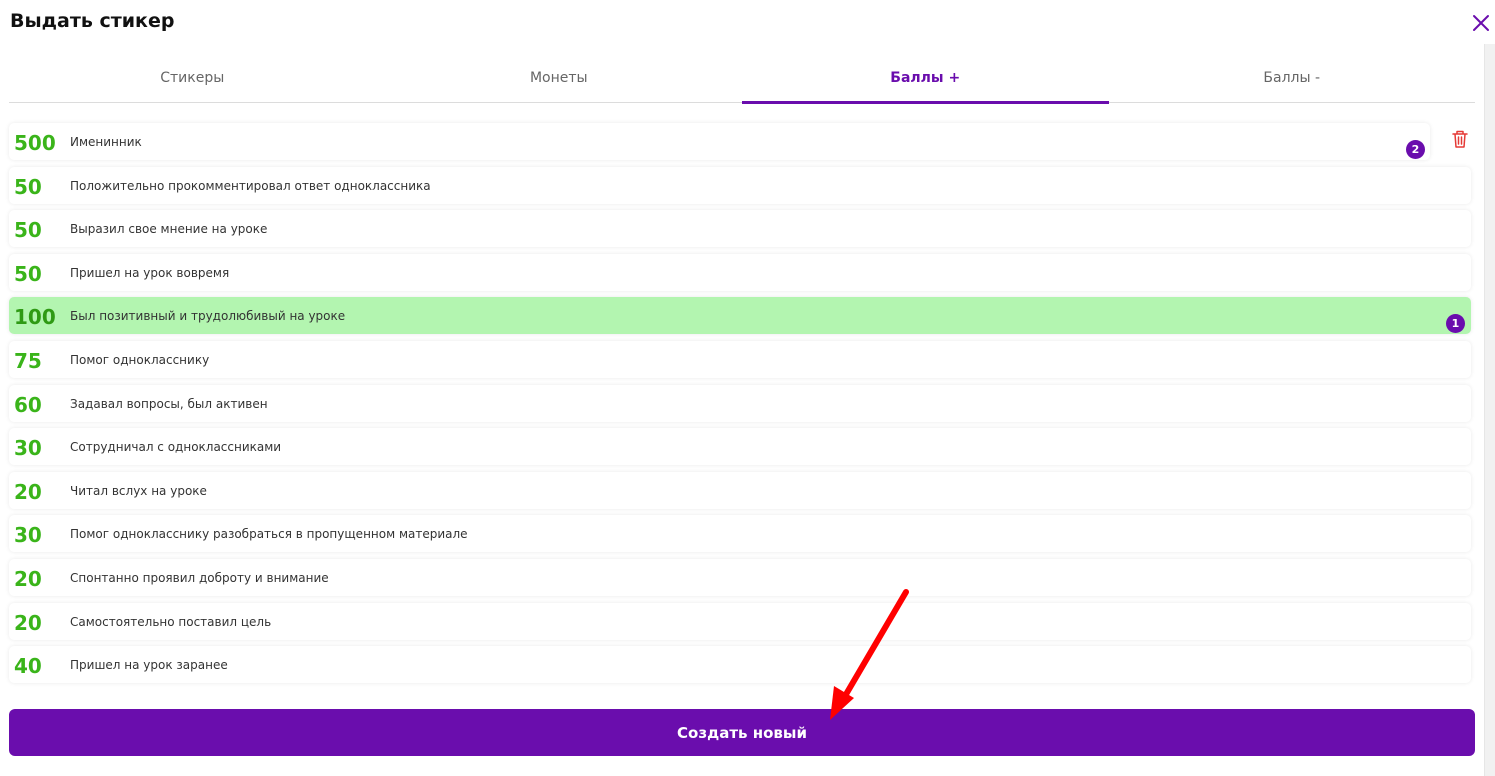  I want to click on dialog-header: Выдать стикер, so click(747, 22).